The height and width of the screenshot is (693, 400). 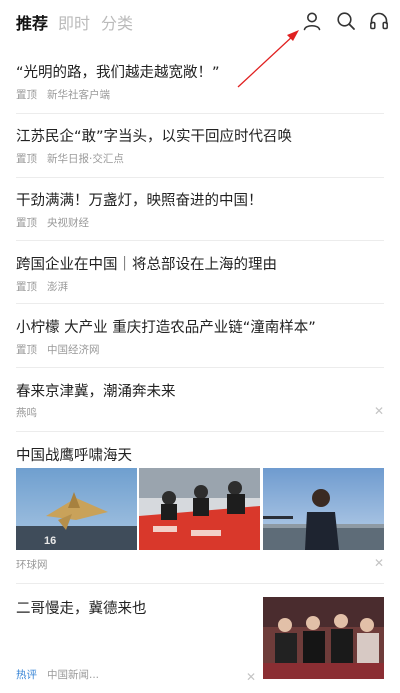 What do you see at coordinates (200, 22) in the screenshot?
I see `top-nav: 推荐 即时 分类` at bounding box center [200, 22].